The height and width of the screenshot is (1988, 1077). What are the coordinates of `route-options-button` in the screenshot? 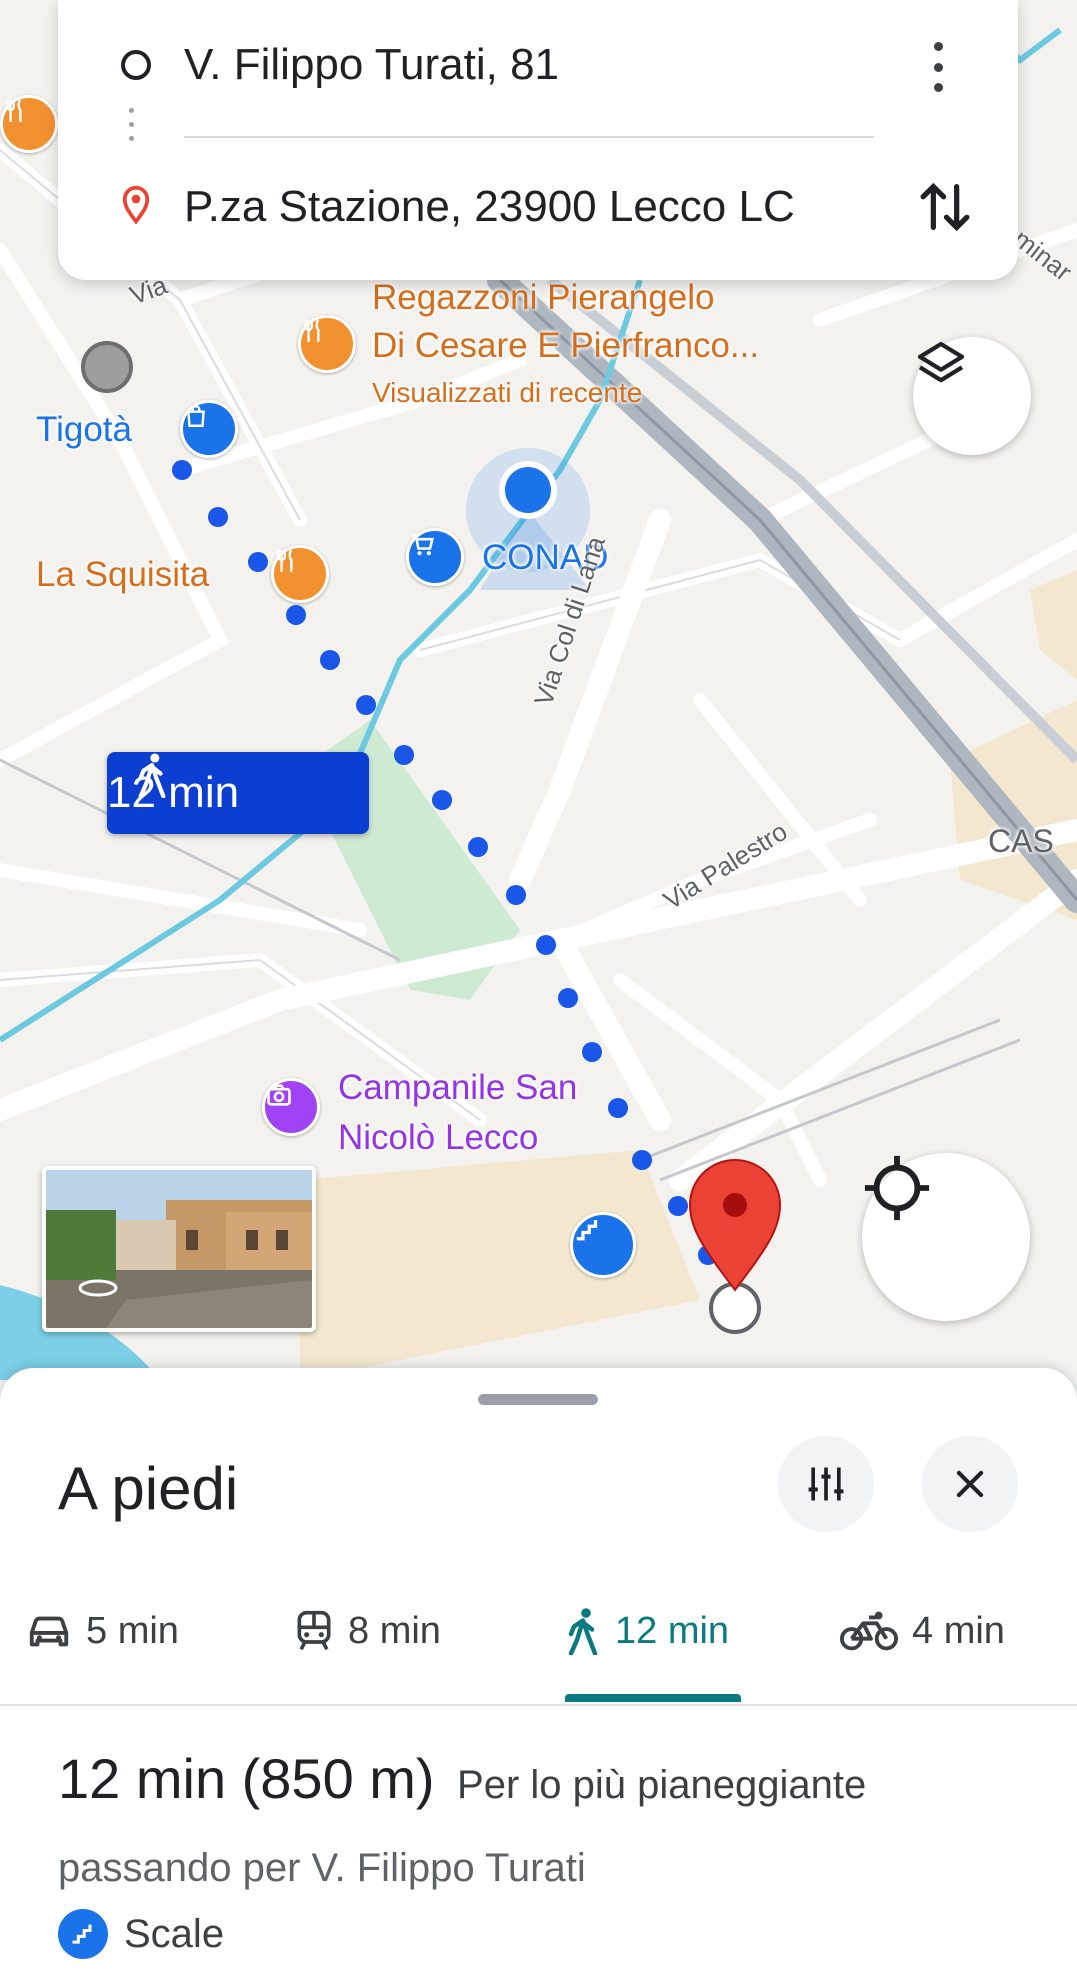 It's located at (826, 1484).